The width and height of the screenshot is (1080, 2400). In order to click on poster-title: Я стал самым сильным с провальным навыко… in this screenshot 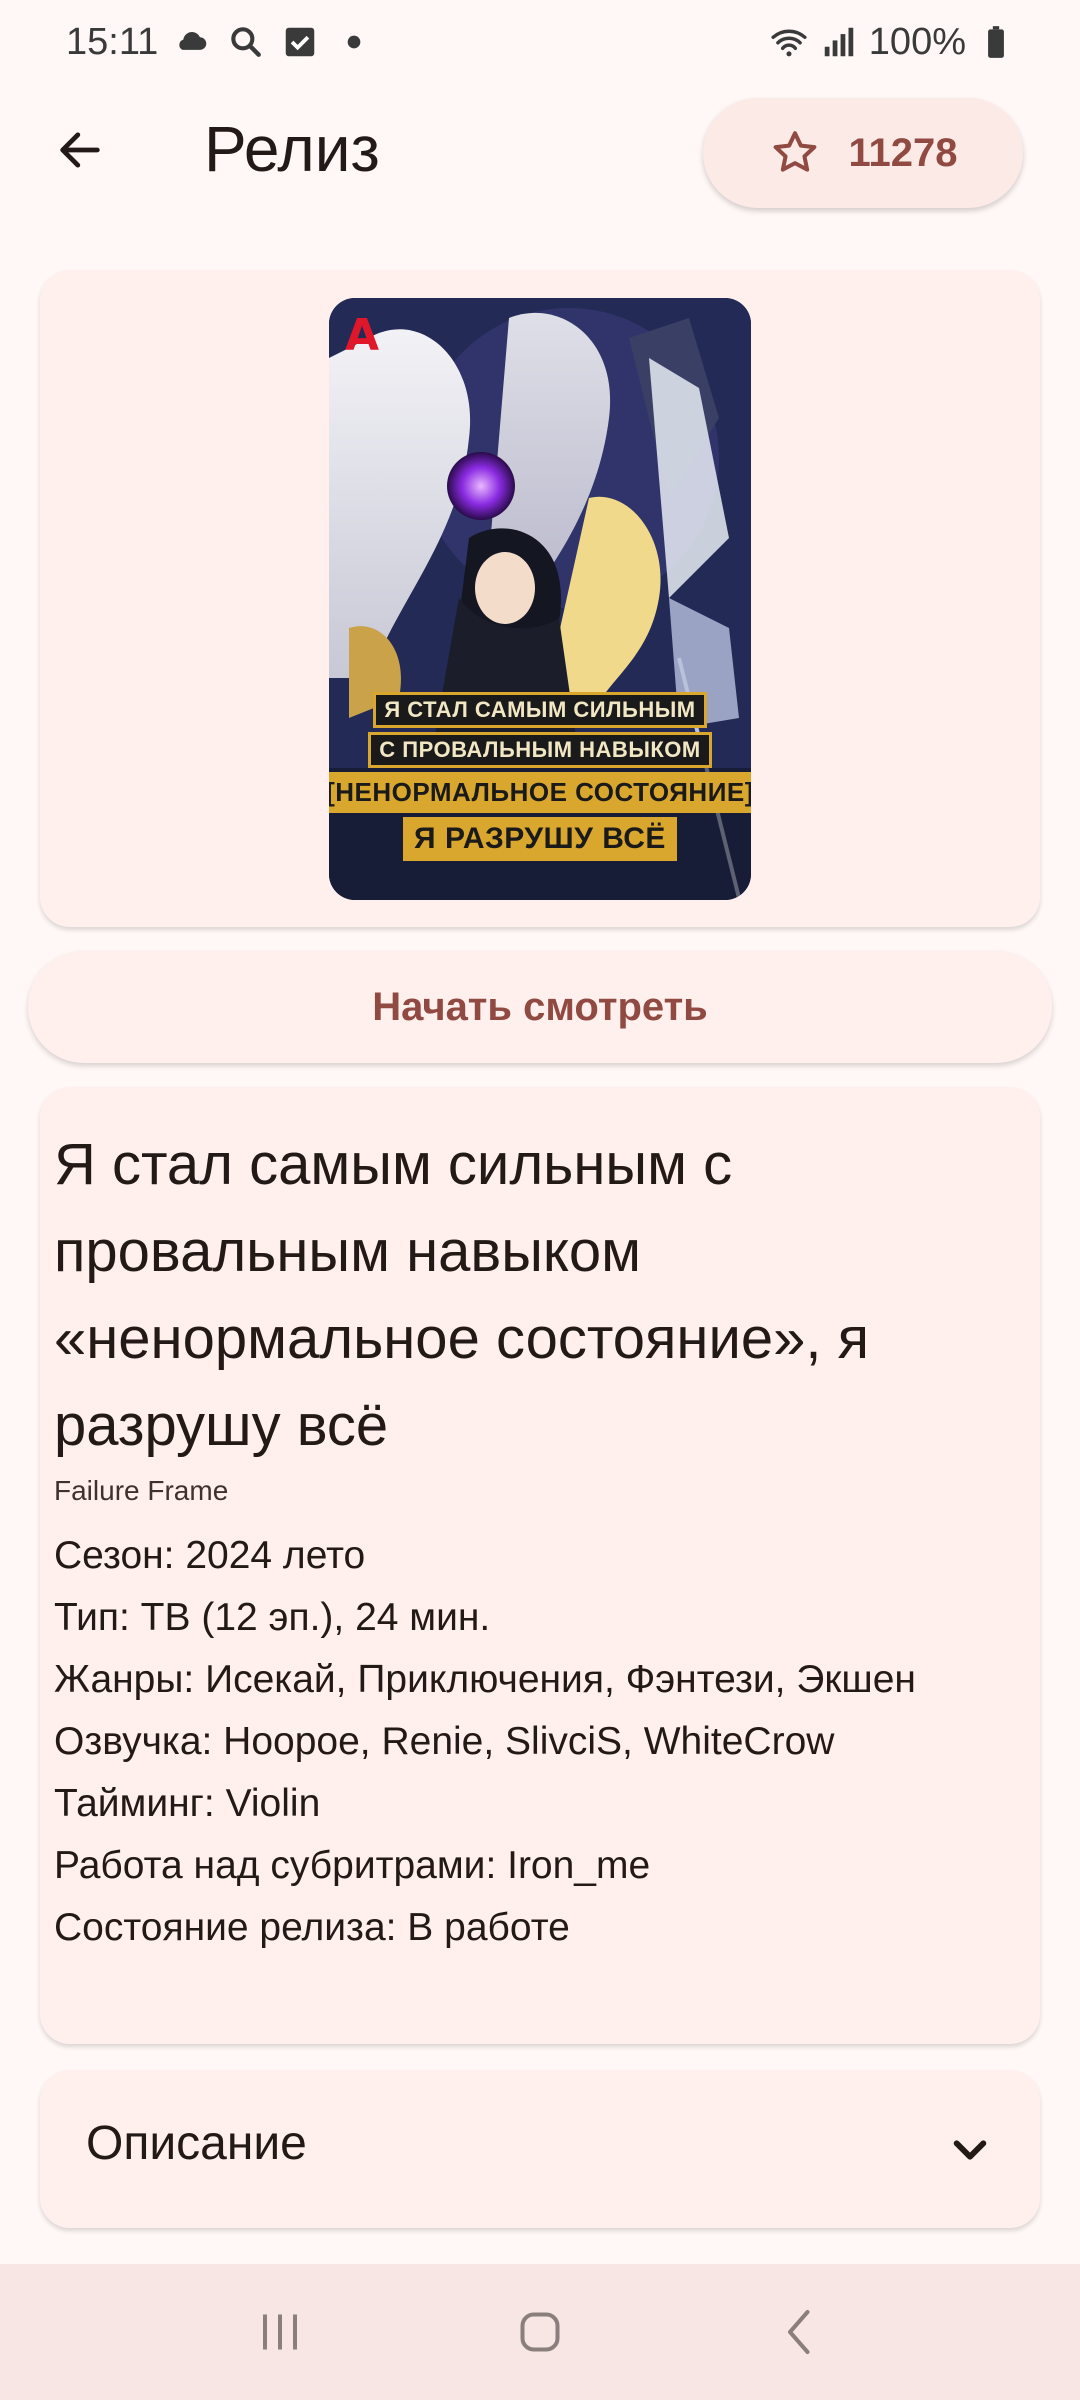, I will do `click(540, 776)`.